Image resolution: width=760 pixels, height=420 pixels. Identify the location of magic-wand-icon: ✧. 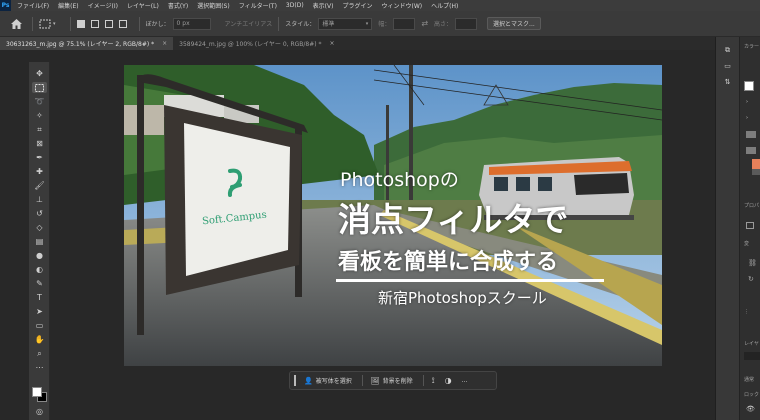
(39, 115).